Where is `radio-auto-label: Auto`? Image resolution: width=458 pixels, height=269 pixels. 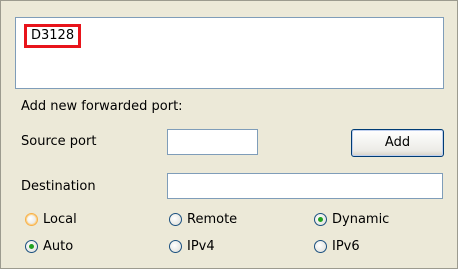 radio-auto-label: Auto is located at coordinates (58, 246).